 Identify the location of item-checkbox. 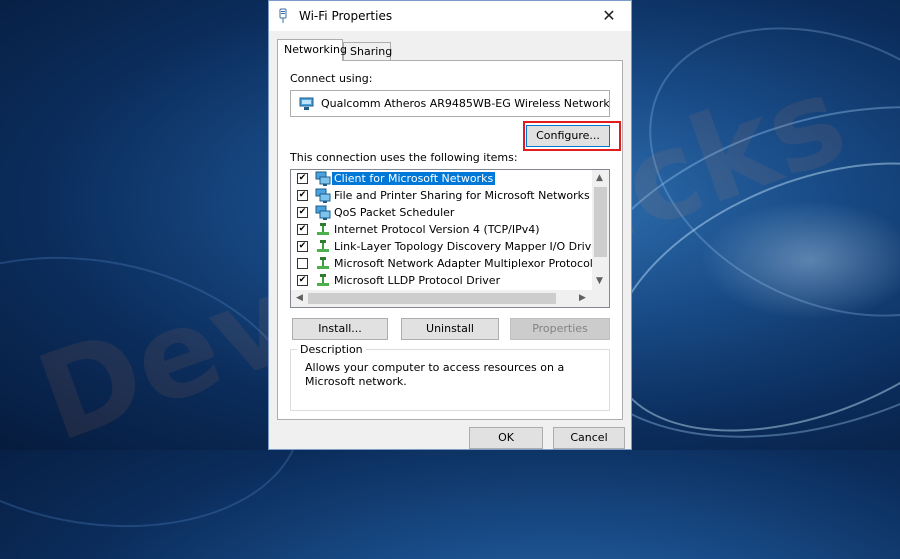
(302, 263).